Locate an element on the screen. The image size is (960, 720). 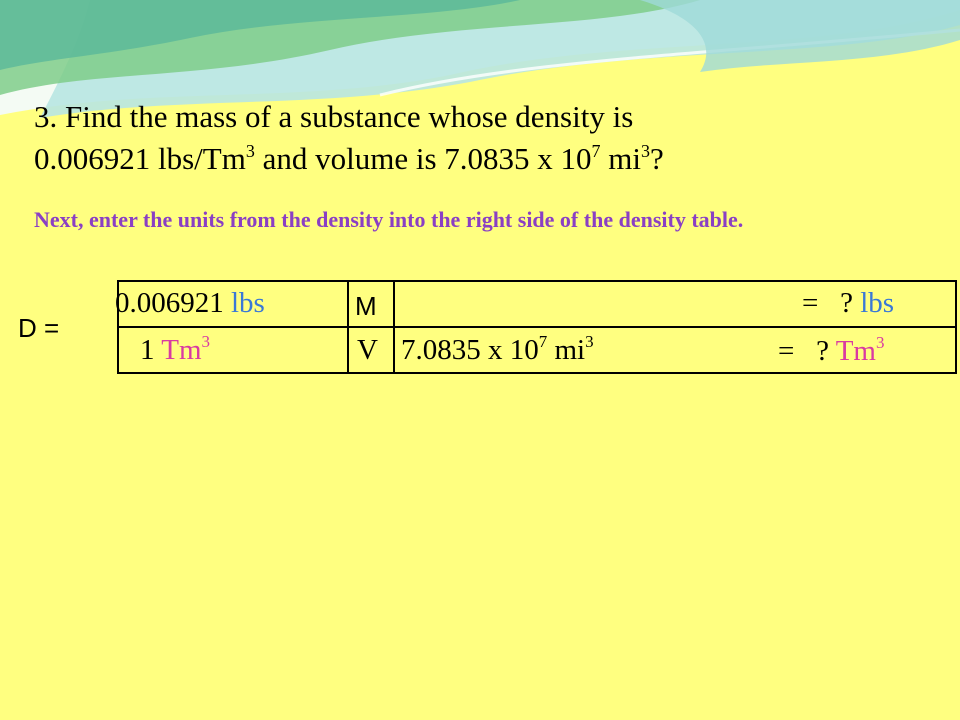
volume-value-number: 7.0835 x 10 is located at coordinates (470, 350).